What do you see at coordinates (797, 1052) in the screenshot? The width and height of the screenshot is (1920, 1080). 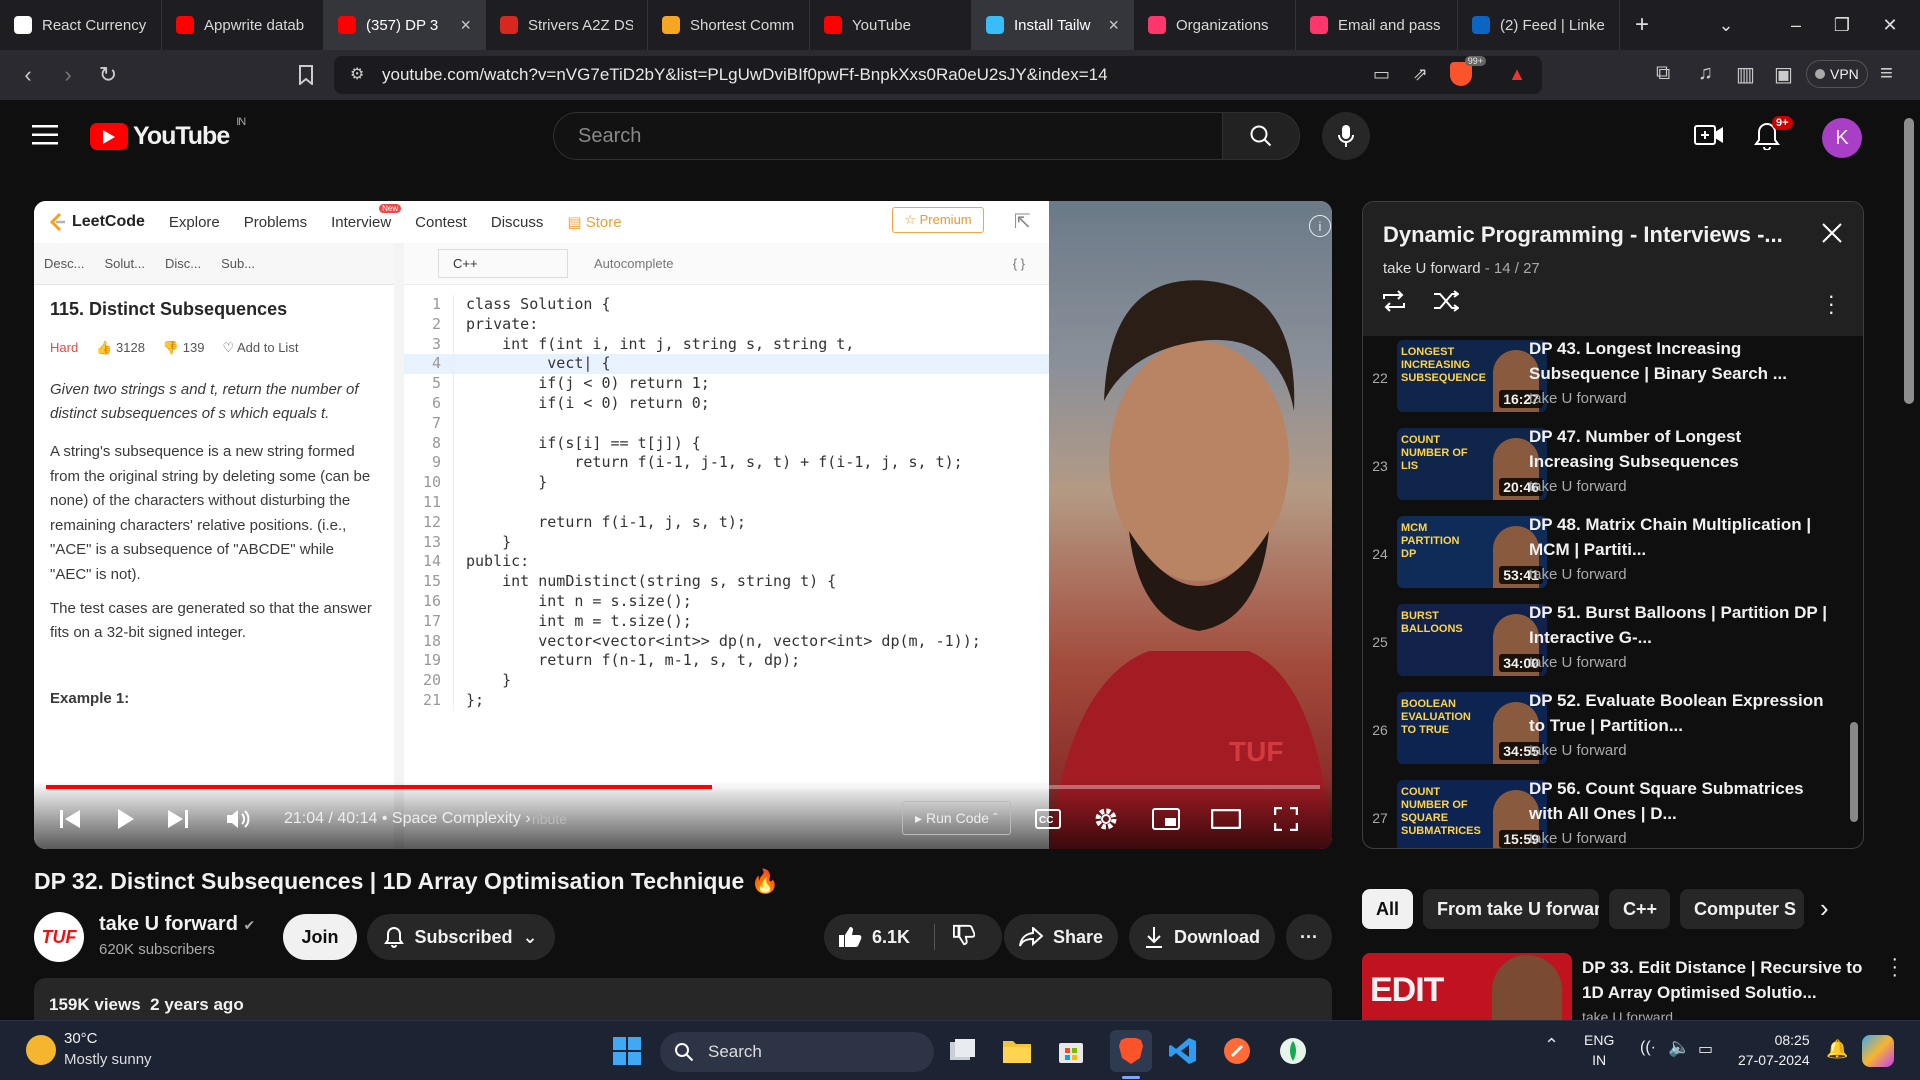 I see `taskbar-search: Search` at bounding box center [797, 1052].